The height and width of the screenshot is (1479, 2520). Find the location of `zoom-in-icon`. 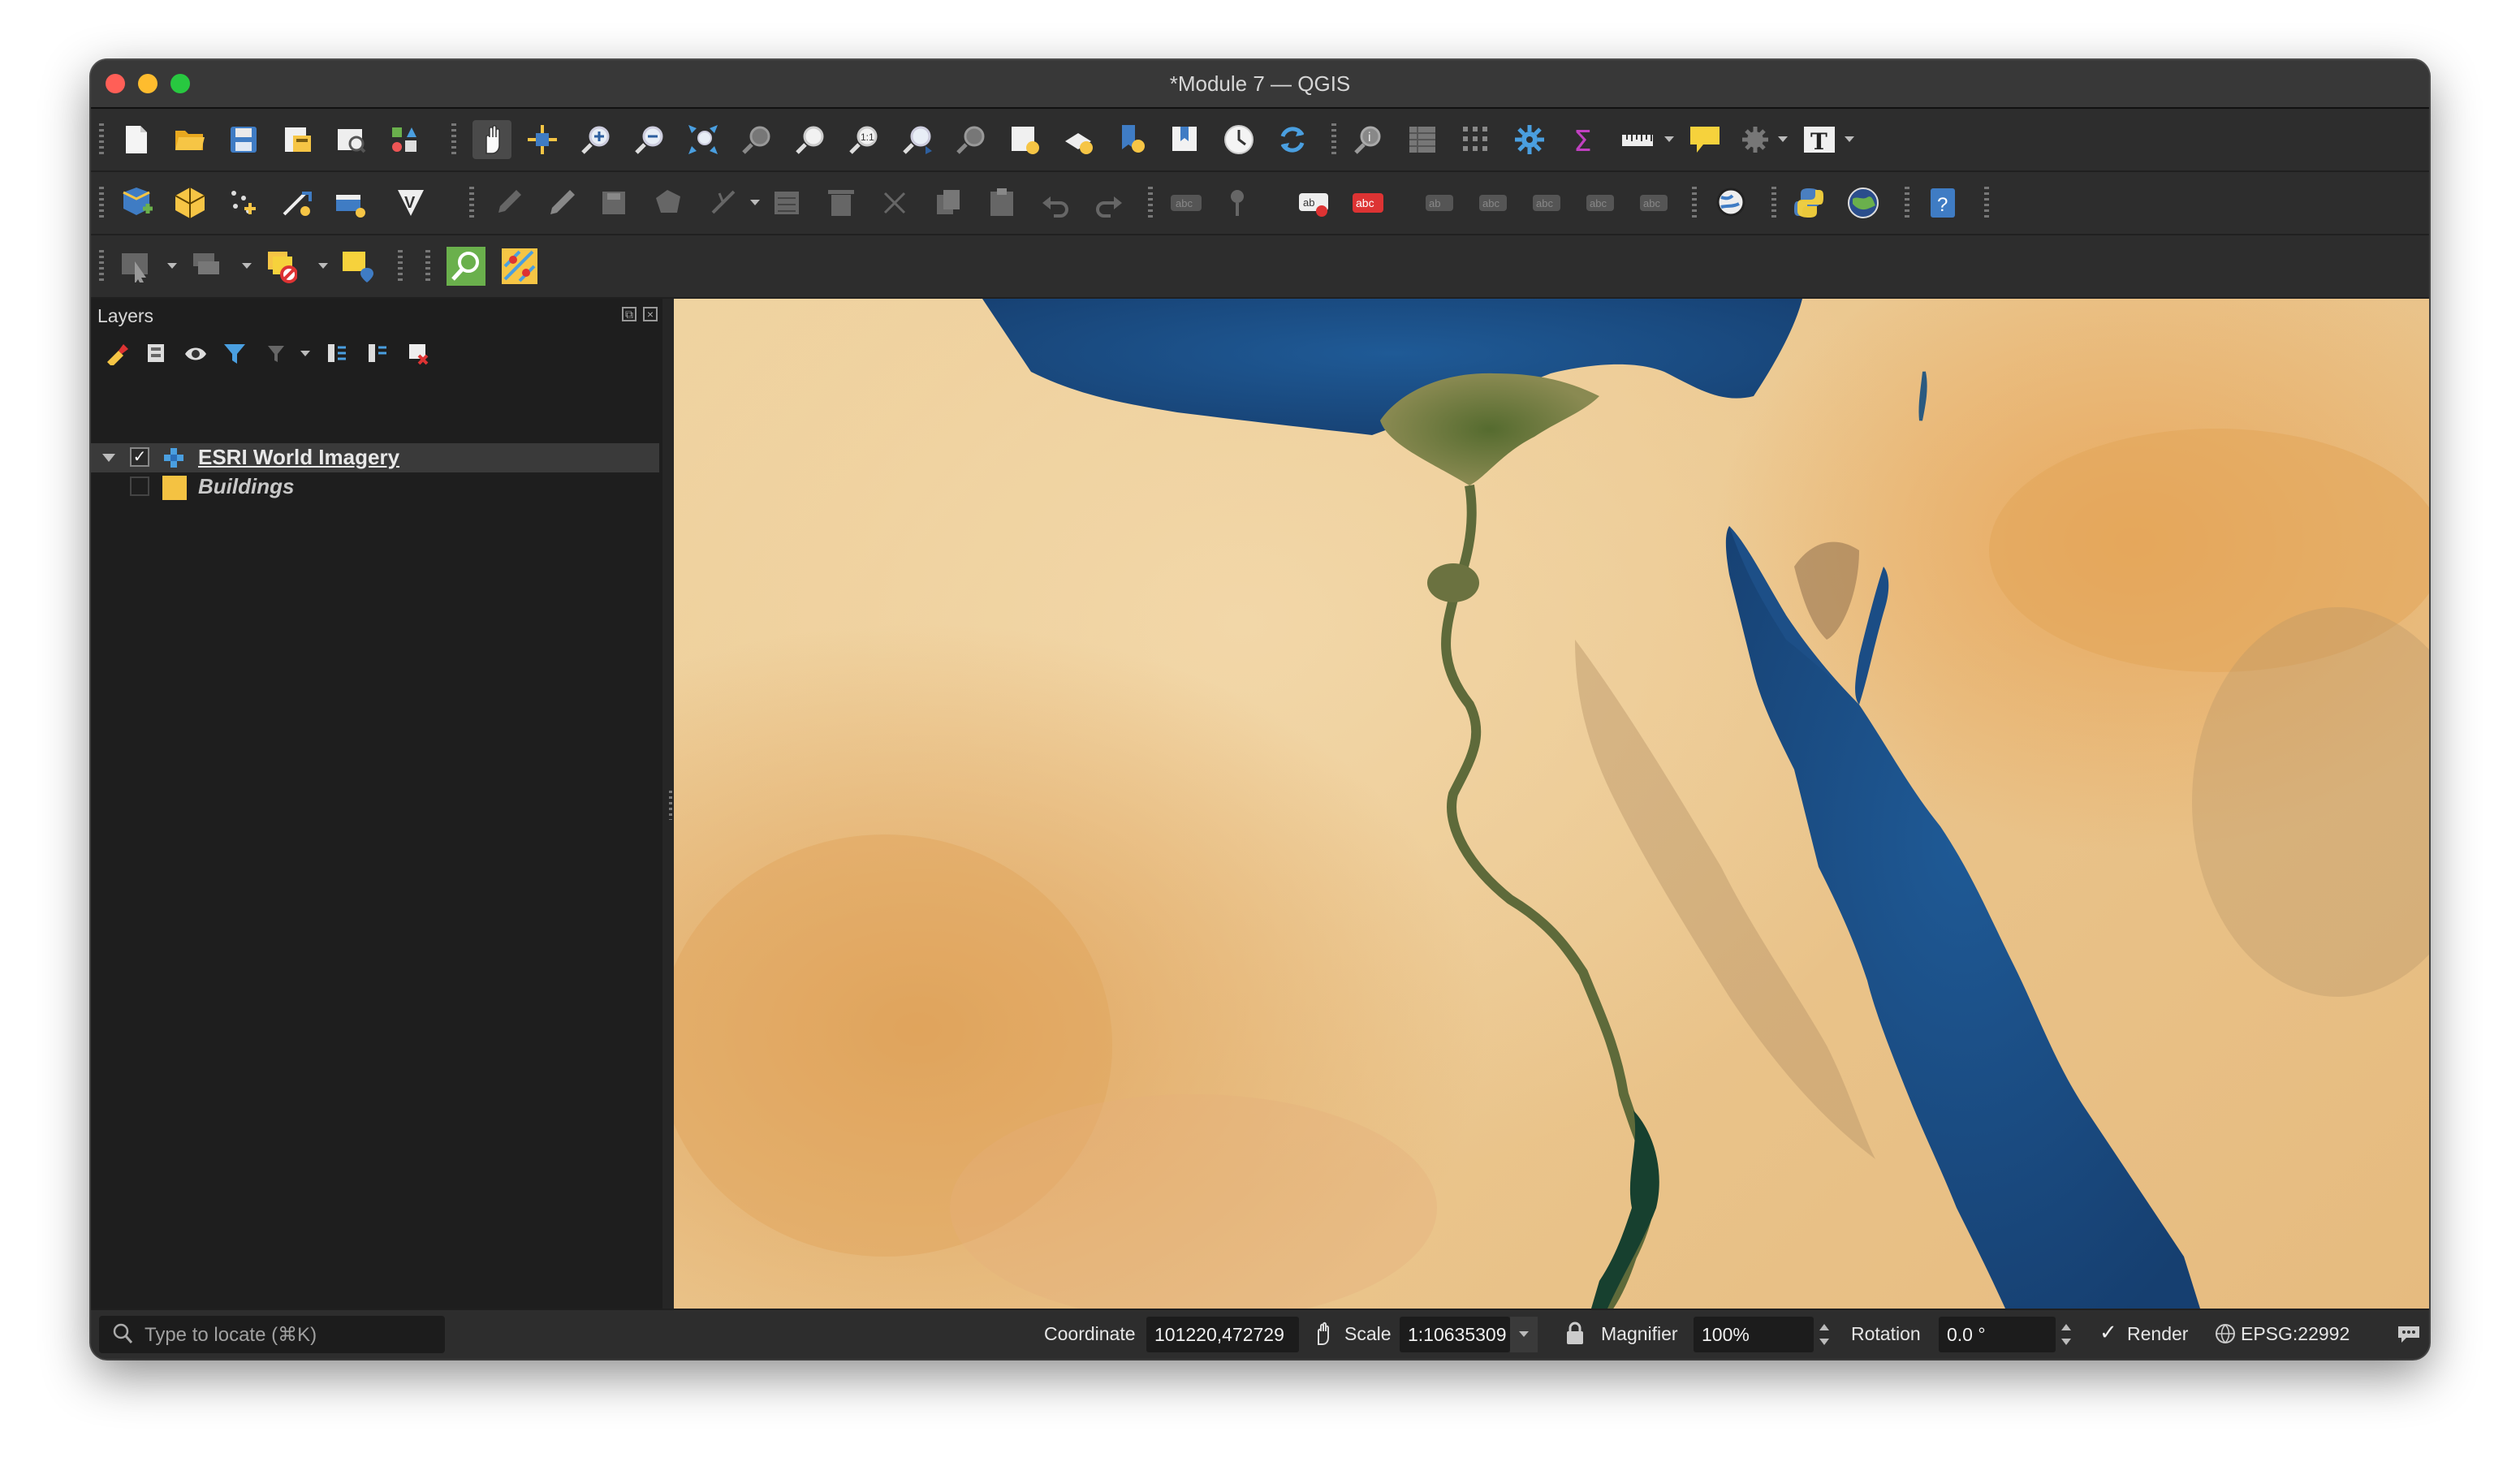

zoom-in-icon is located at coordinates (596, 139).